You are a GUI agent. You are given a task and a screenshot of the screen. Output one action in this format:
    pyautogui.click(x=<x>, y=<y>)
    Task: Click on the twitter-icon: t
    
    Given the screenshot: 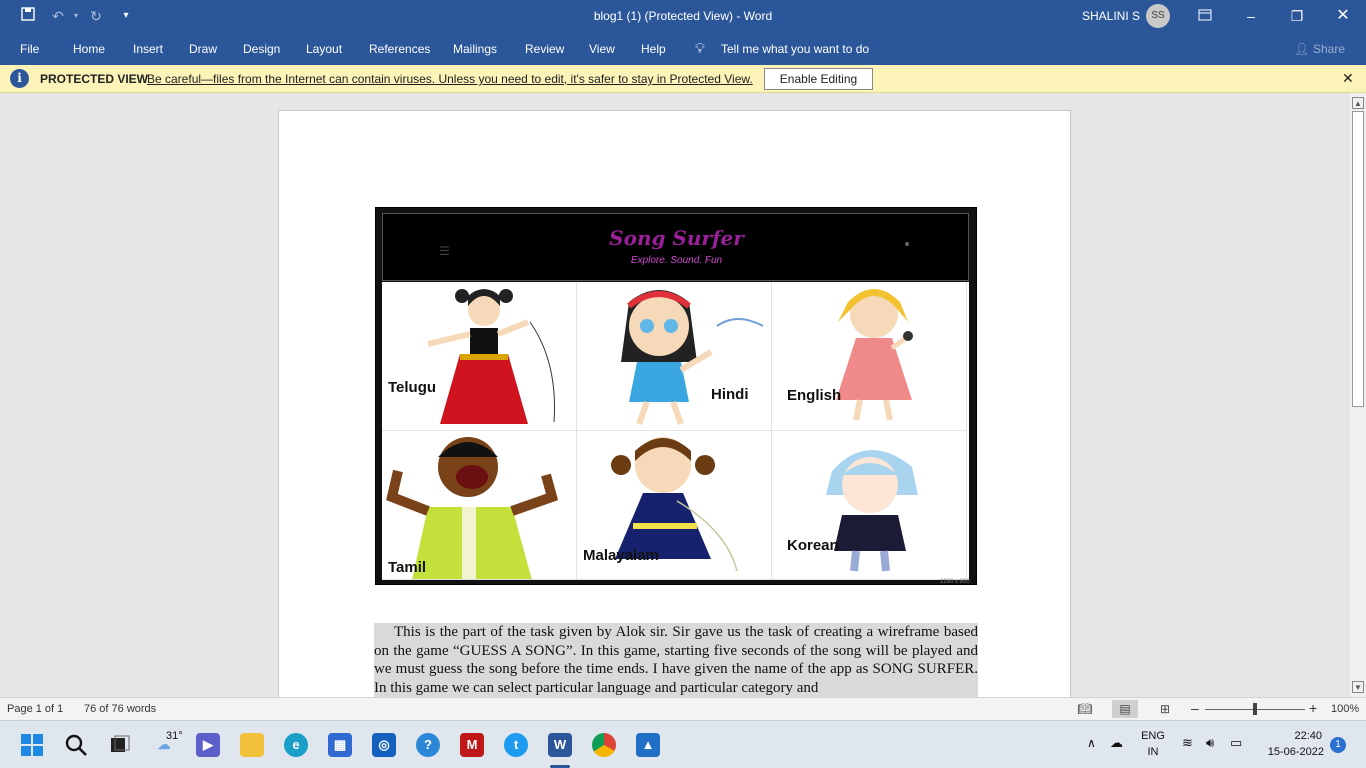 What is the action you would take?
    pyautogui.click(x=516, y=745)
    